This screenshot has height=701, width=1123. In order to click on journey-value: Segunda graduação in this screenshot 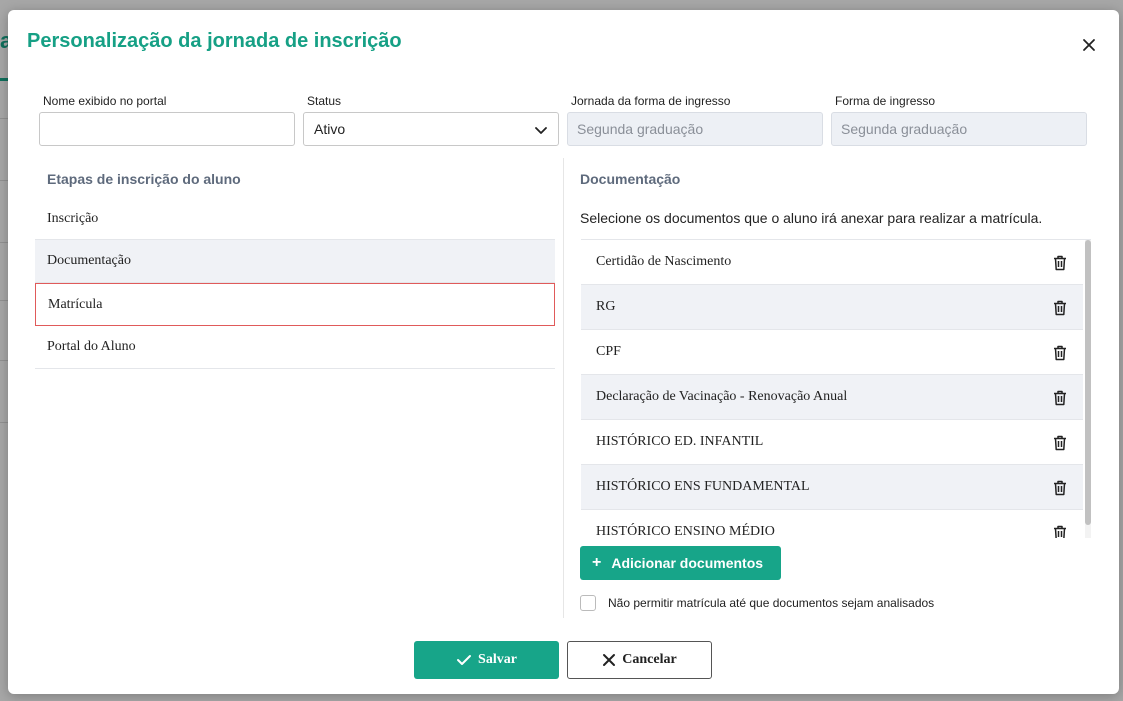, I will do `click(640, 129)`.